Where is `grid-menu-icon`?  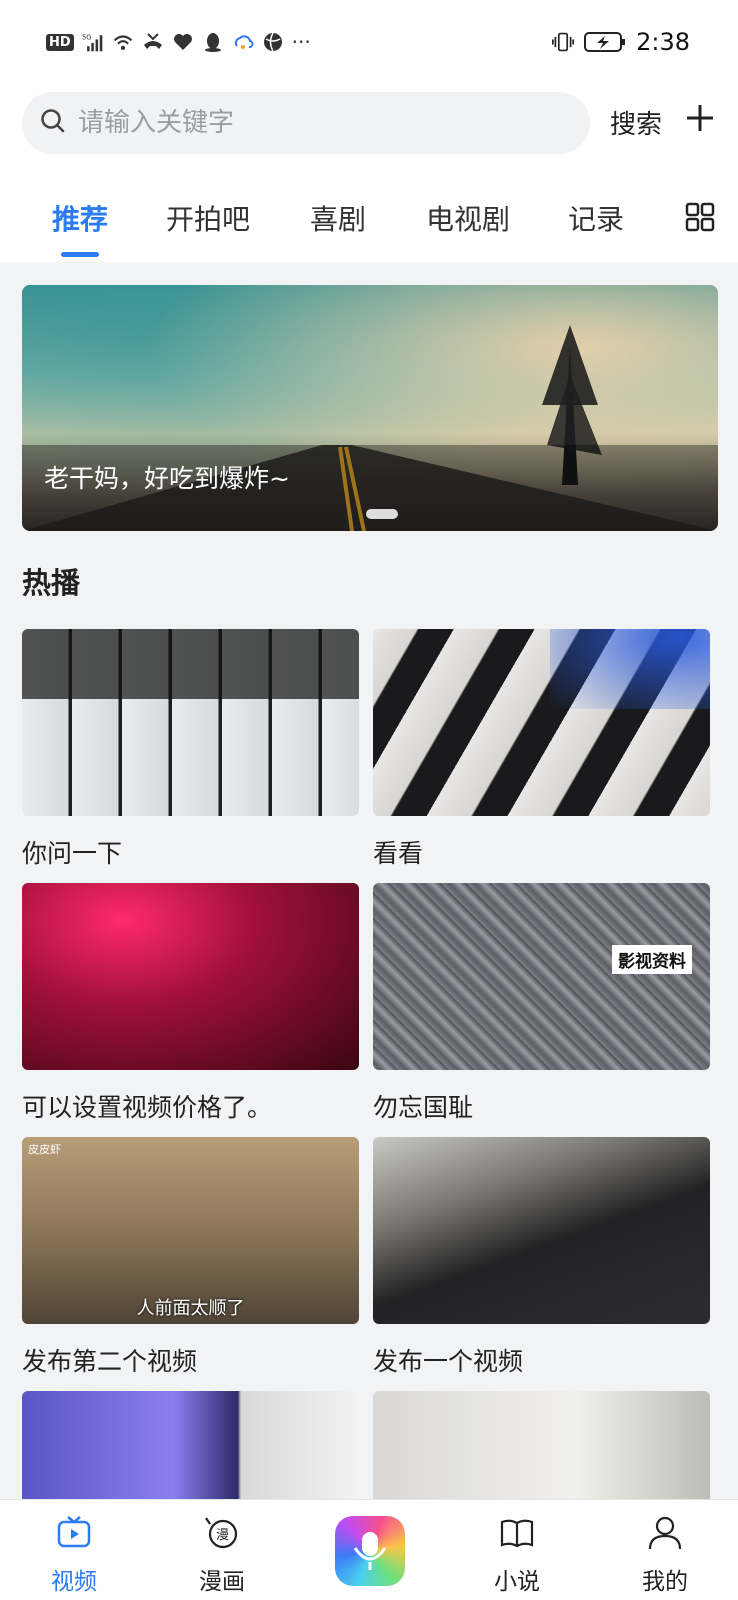
grid-menu-icon is located at coordinates (700, 217).